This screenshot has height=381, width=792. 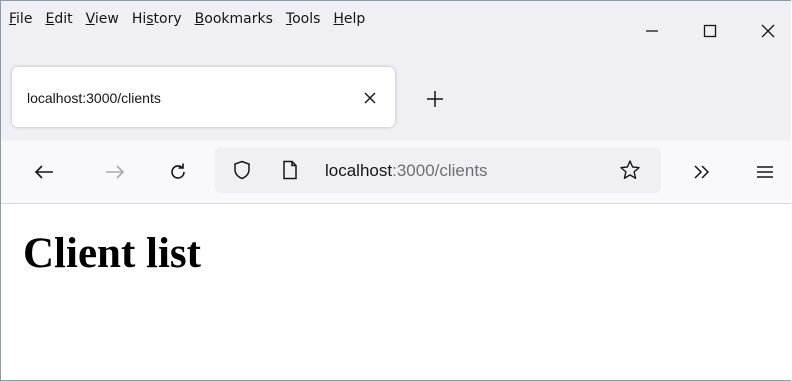 I want to click on app-menu-button, so click(x=765, y=172).